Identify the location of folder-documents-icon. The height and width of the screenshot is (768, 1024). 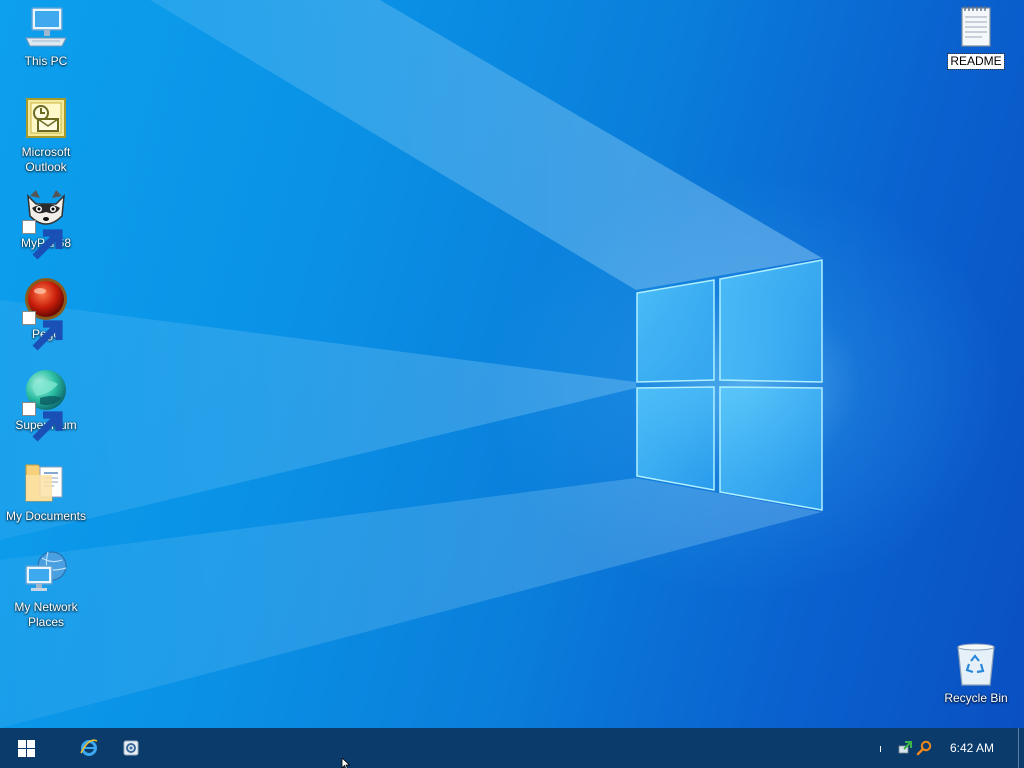
(46, 483).